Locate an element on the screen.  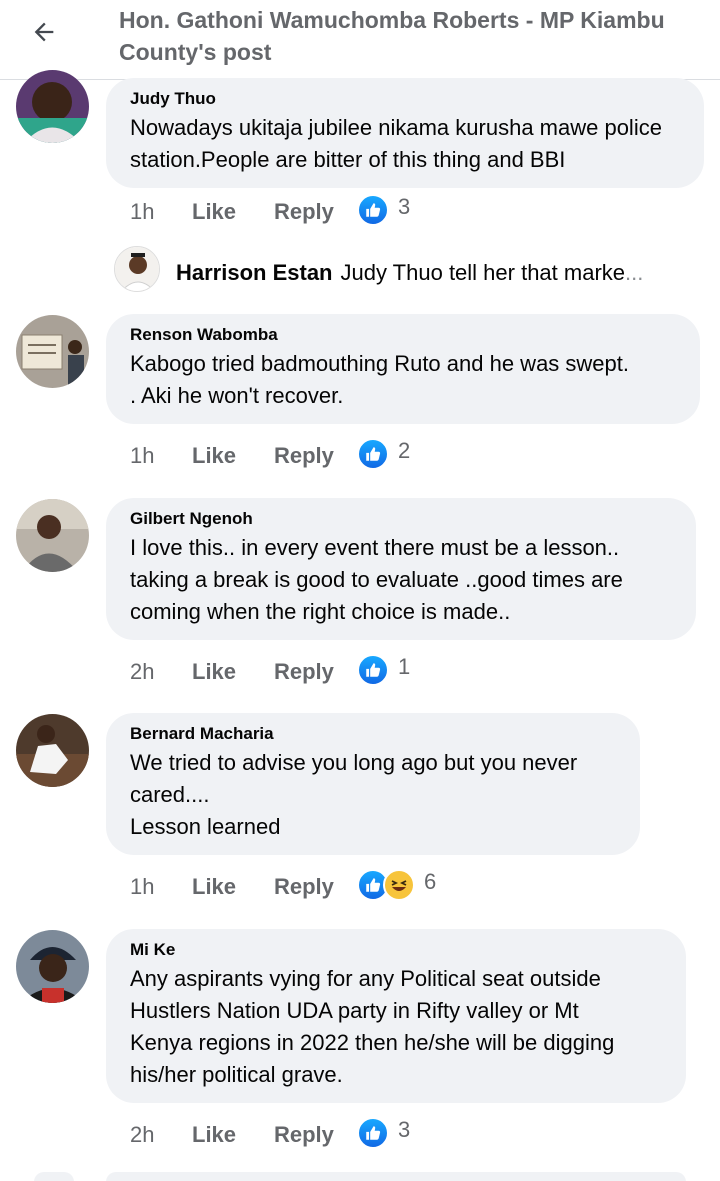
comment-author: Bernard Macharia is located at coordinates (375, 734).